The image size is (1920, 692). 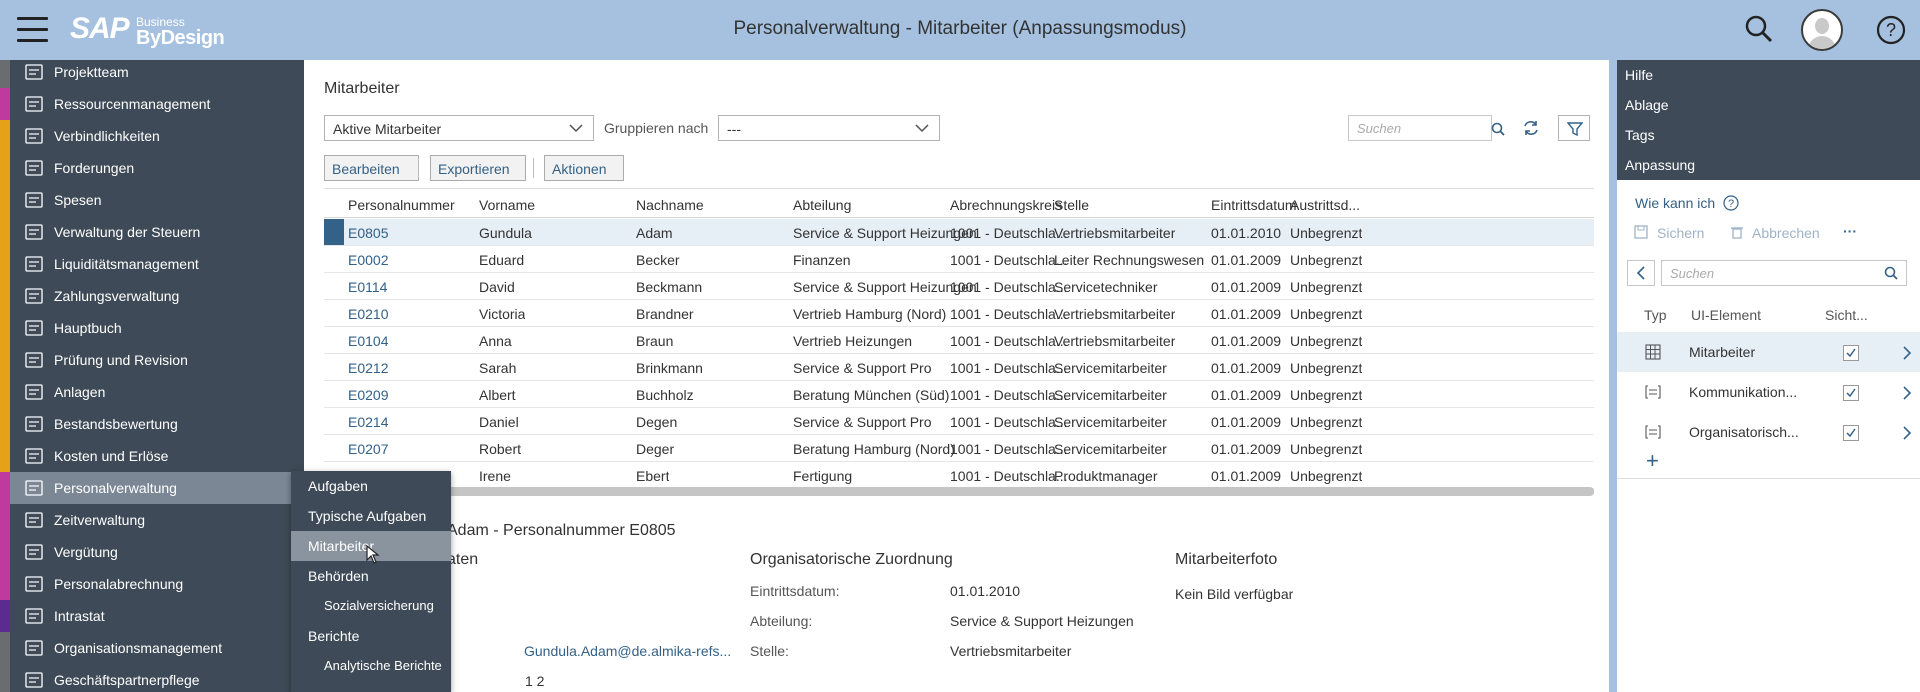 I want to click on help-menu-item: Hilfe, so click(x=1639, y=75).